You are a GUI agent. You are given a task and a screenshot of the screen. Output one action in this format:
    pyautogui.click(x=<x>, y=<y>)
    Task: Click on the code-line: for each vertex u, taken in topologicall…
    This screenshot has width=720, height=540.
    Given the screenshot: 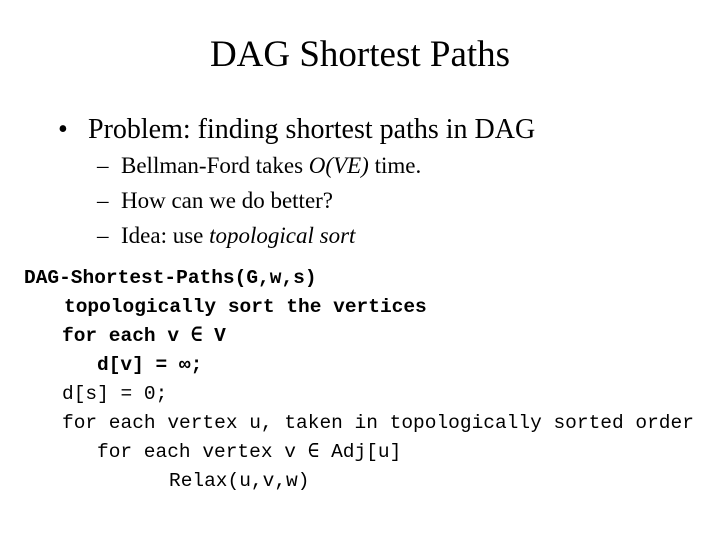 What is the action you would take?
    pyautogui.click(x=378, y=423)
    